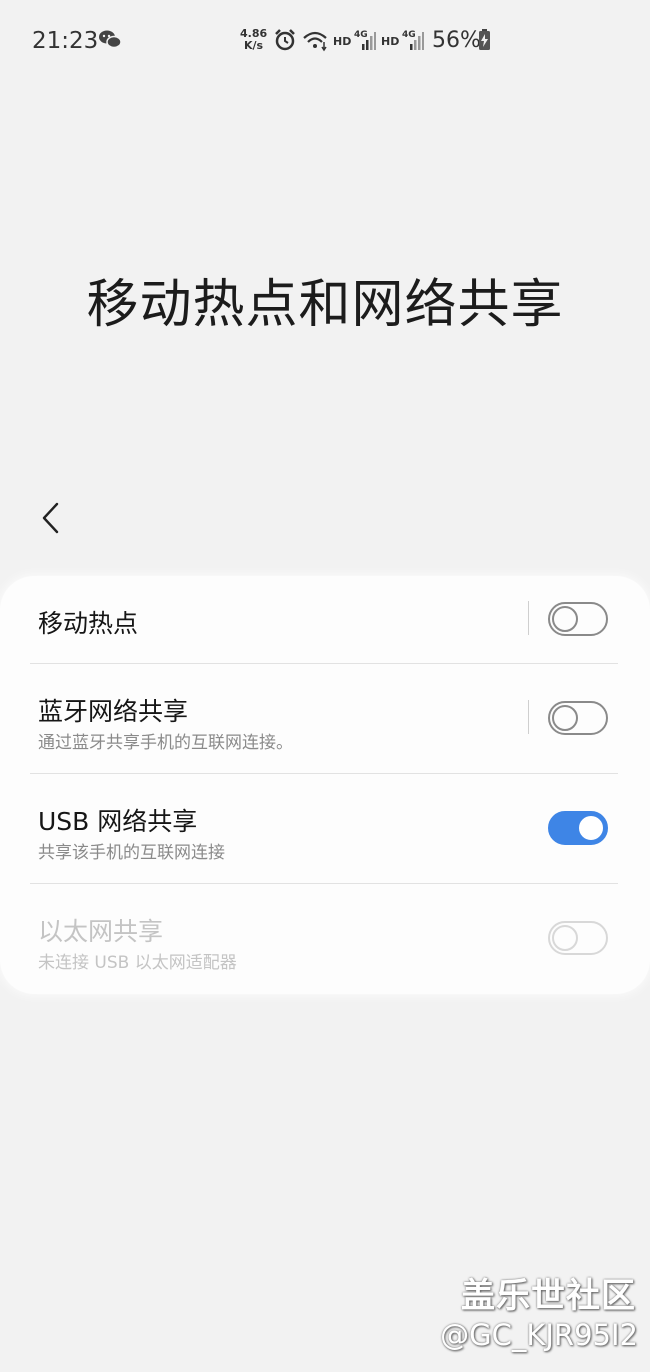  I want to click on hd-label-2: HD, so click(390, 41).